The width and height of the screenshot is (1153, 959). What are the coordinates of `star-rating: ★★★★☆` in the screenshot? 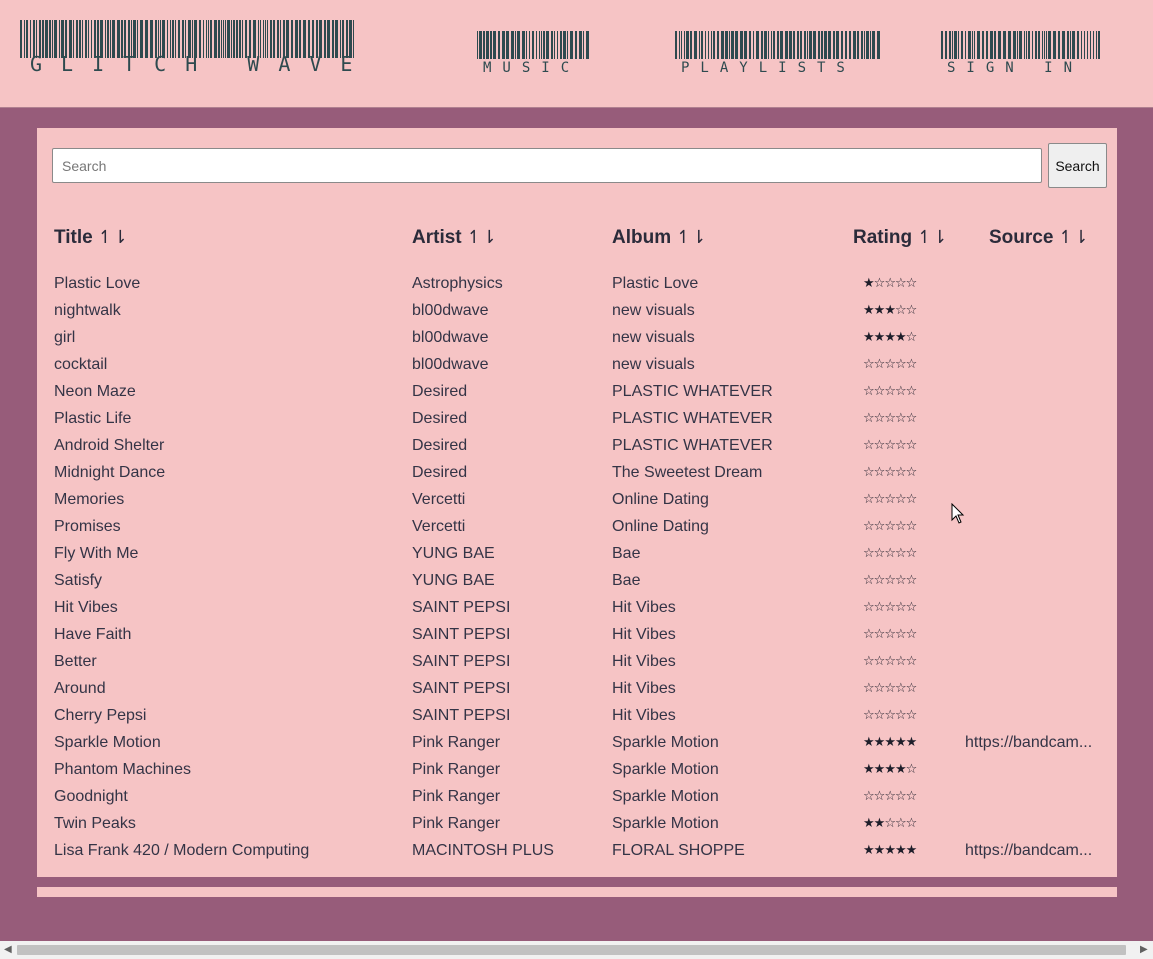 It's located at (898, 769).